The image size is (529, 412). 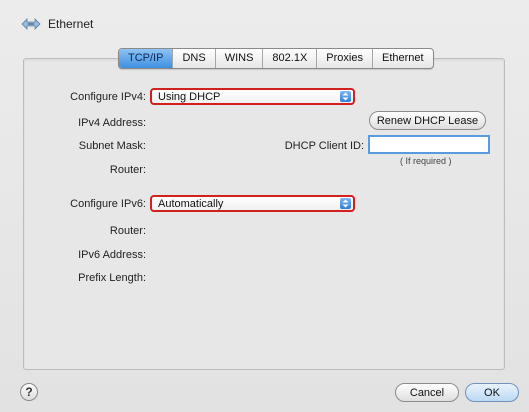 I want to click on renew-dhcp-lease-button: Renew DHCP Lease, so click(x=427, y=120).